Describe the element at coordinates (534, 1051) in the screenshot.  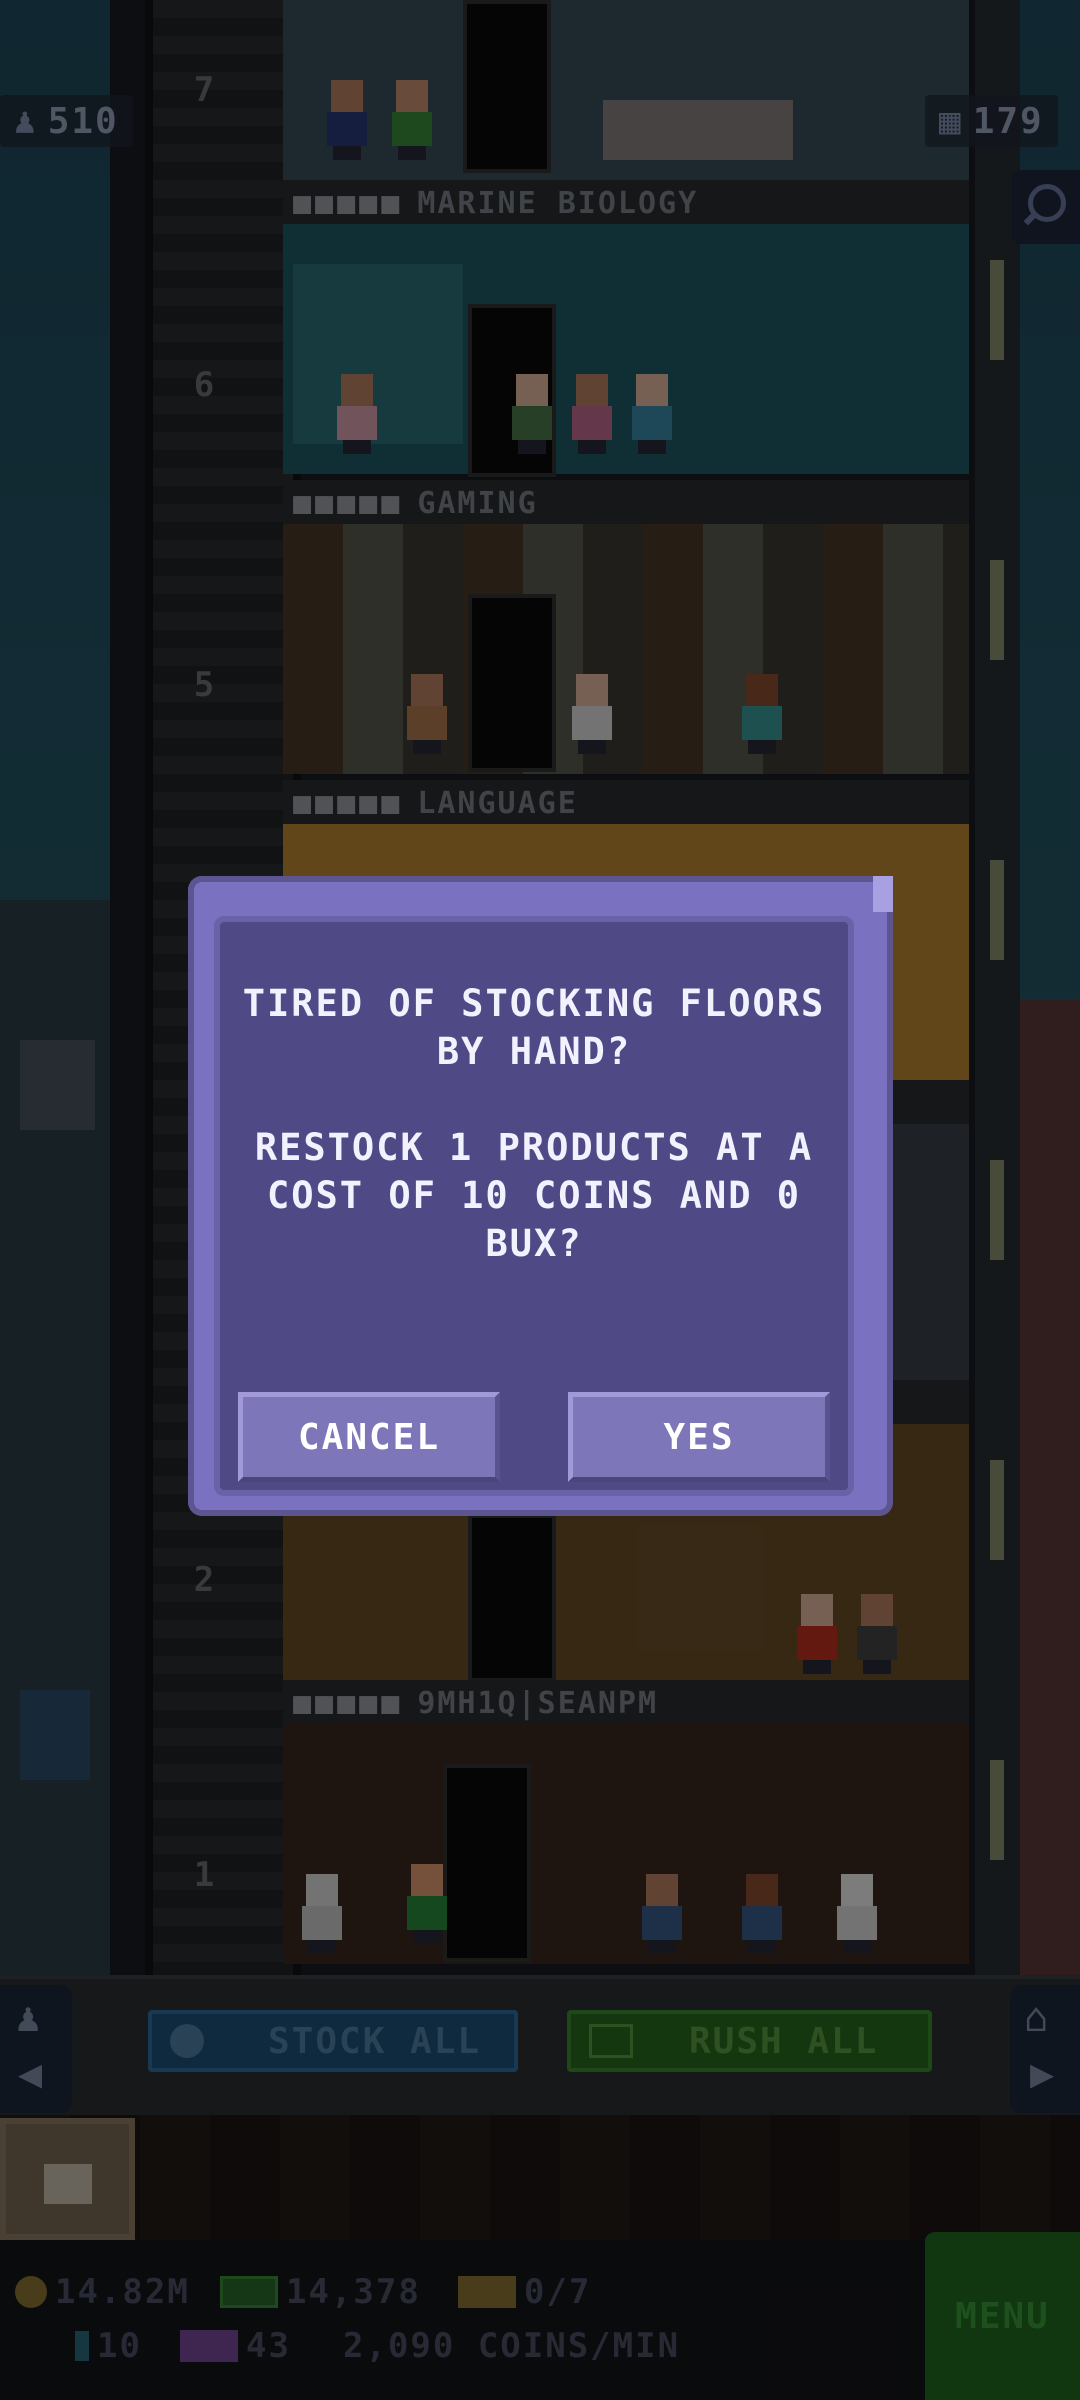
I see `dialog-message-line: BY HAND?` at that location.